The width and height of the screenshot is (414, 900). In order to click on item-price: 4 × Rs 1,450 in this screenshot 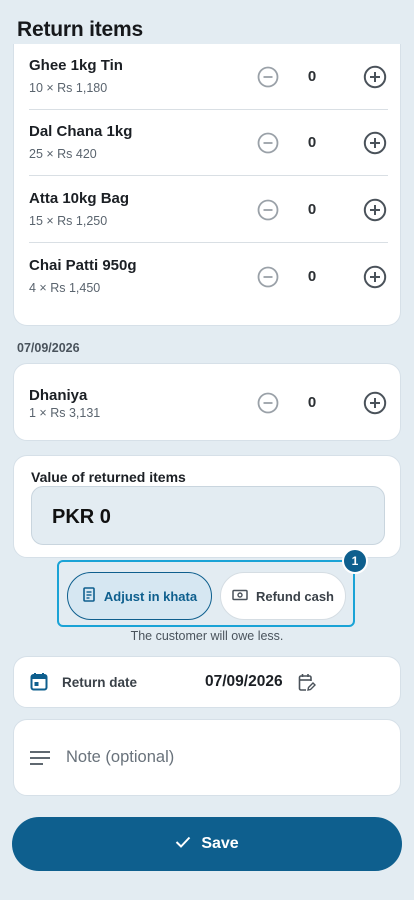, I will do `click(65, 288)`.